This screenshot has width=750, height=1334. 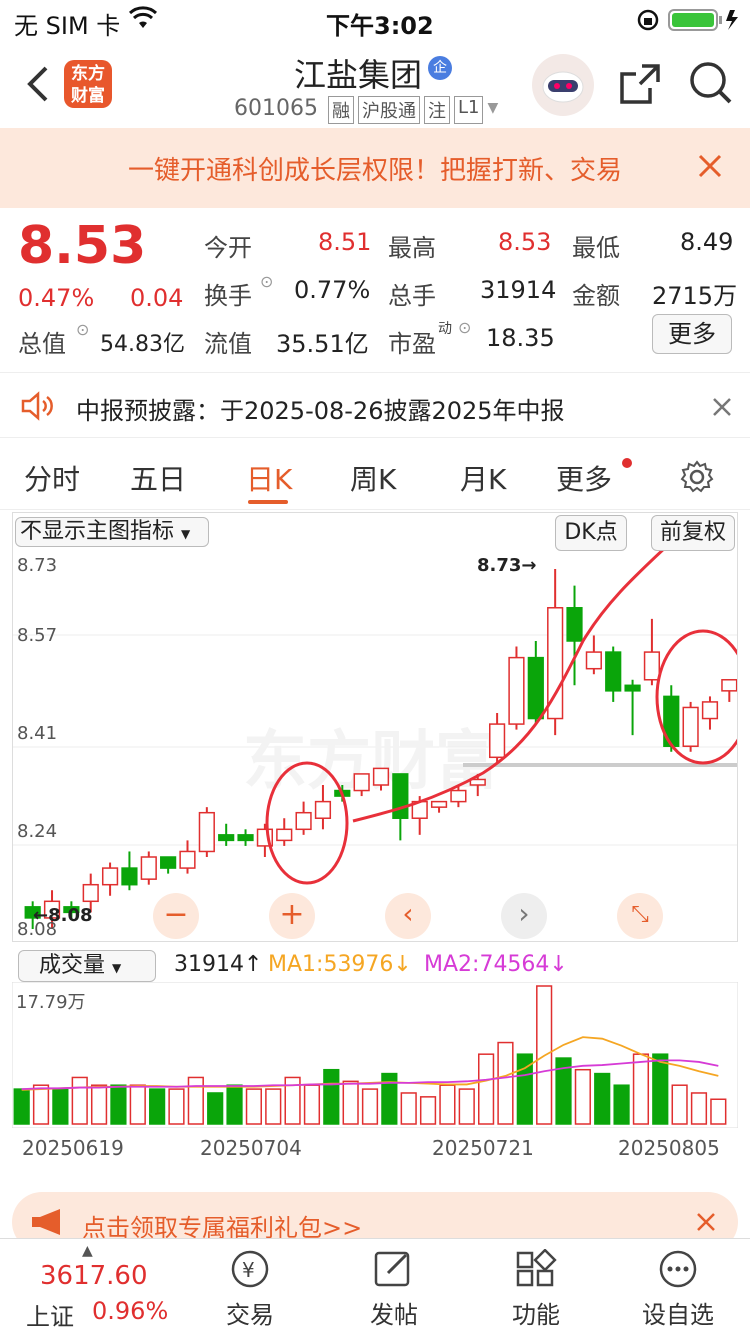 What do you see at coordinates (525, 242) in the screenshot?
I see `high-value: 8.53` at bounding box center [525, 242].